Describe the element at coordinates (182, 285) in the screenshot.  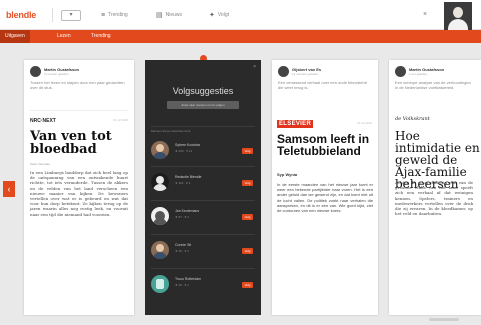
I see `suggestion-meta: ★ 29 · ♥ 1` at that location.